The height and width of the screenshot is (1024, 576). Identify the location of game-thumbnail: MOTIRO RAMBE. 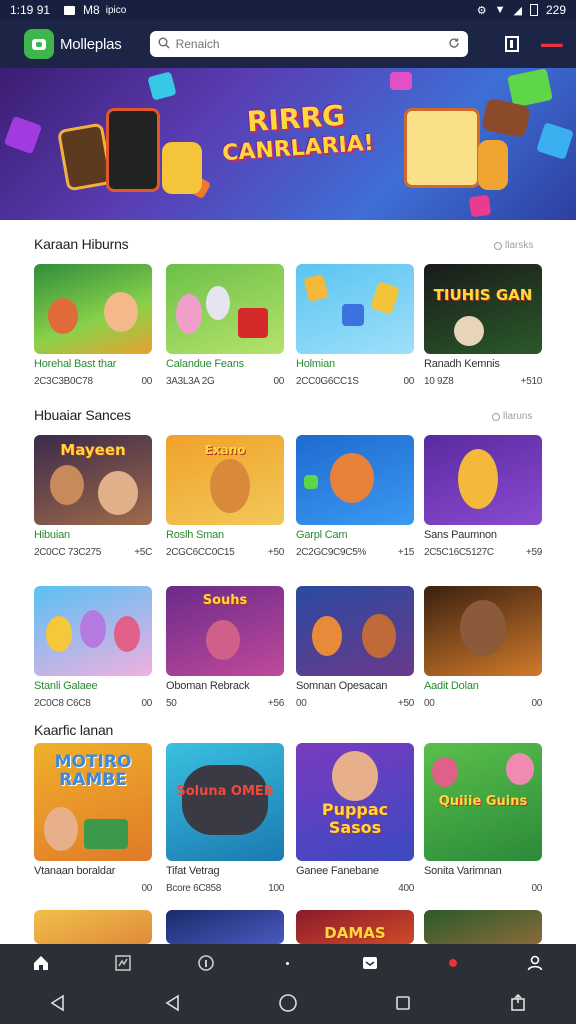
(93, 802).